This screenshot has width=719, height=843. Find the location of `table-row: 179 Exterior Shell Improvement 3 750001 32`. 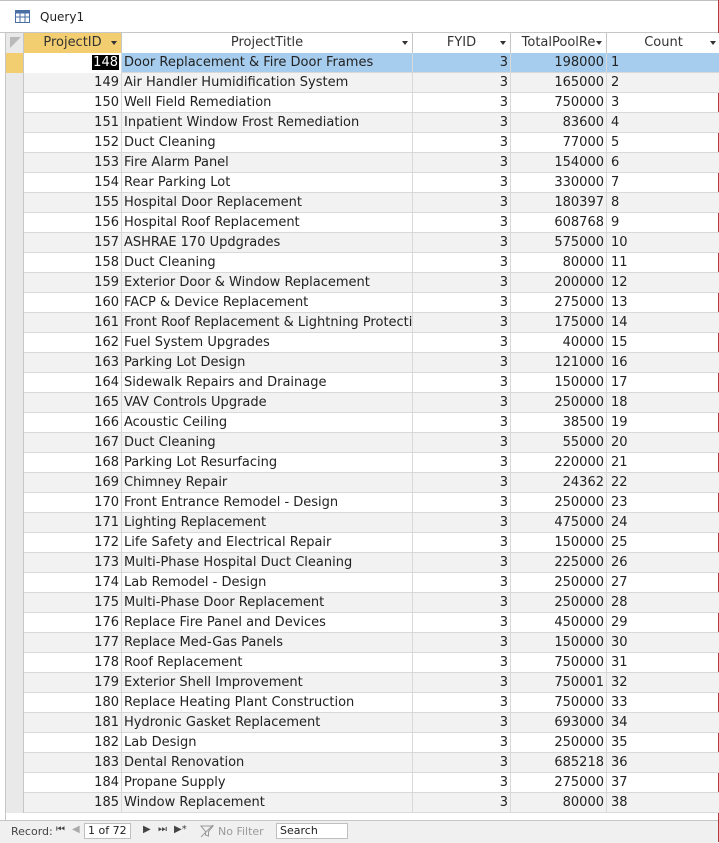

table-row: 179 Exterior Shell Improvement 3 750001 32 is located at coordinates (362, 683).